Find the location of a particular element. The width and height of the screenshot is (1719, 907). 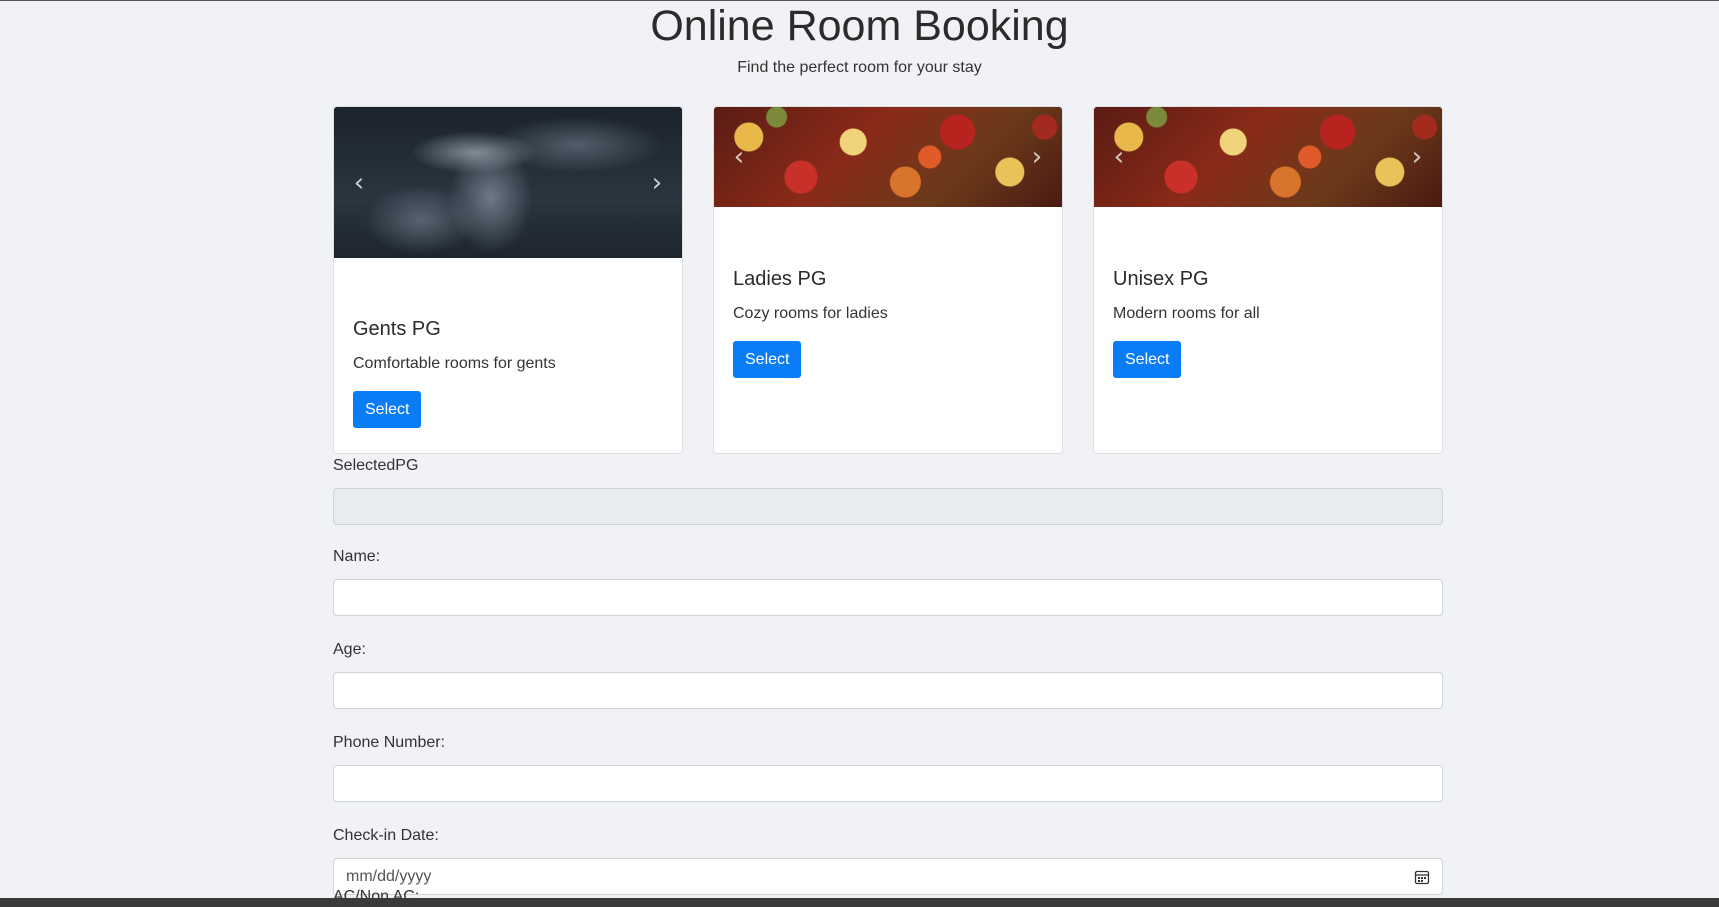

selected-pg-field is located at coordinates (888, 506).